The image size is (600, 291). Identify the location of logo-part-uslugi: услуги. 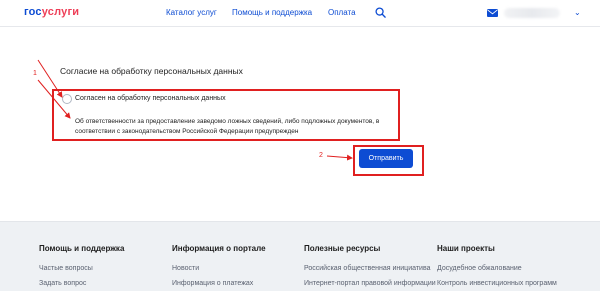
(60, 12).